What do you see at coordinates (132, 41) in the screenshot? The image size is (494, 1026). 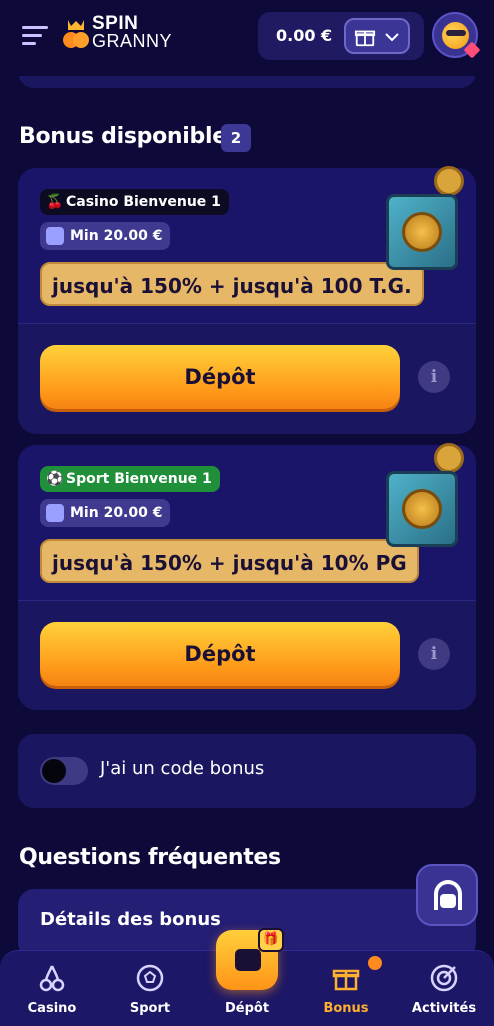 I see `logo-text-granny: GRANNY` at bounding box center [132, 41].